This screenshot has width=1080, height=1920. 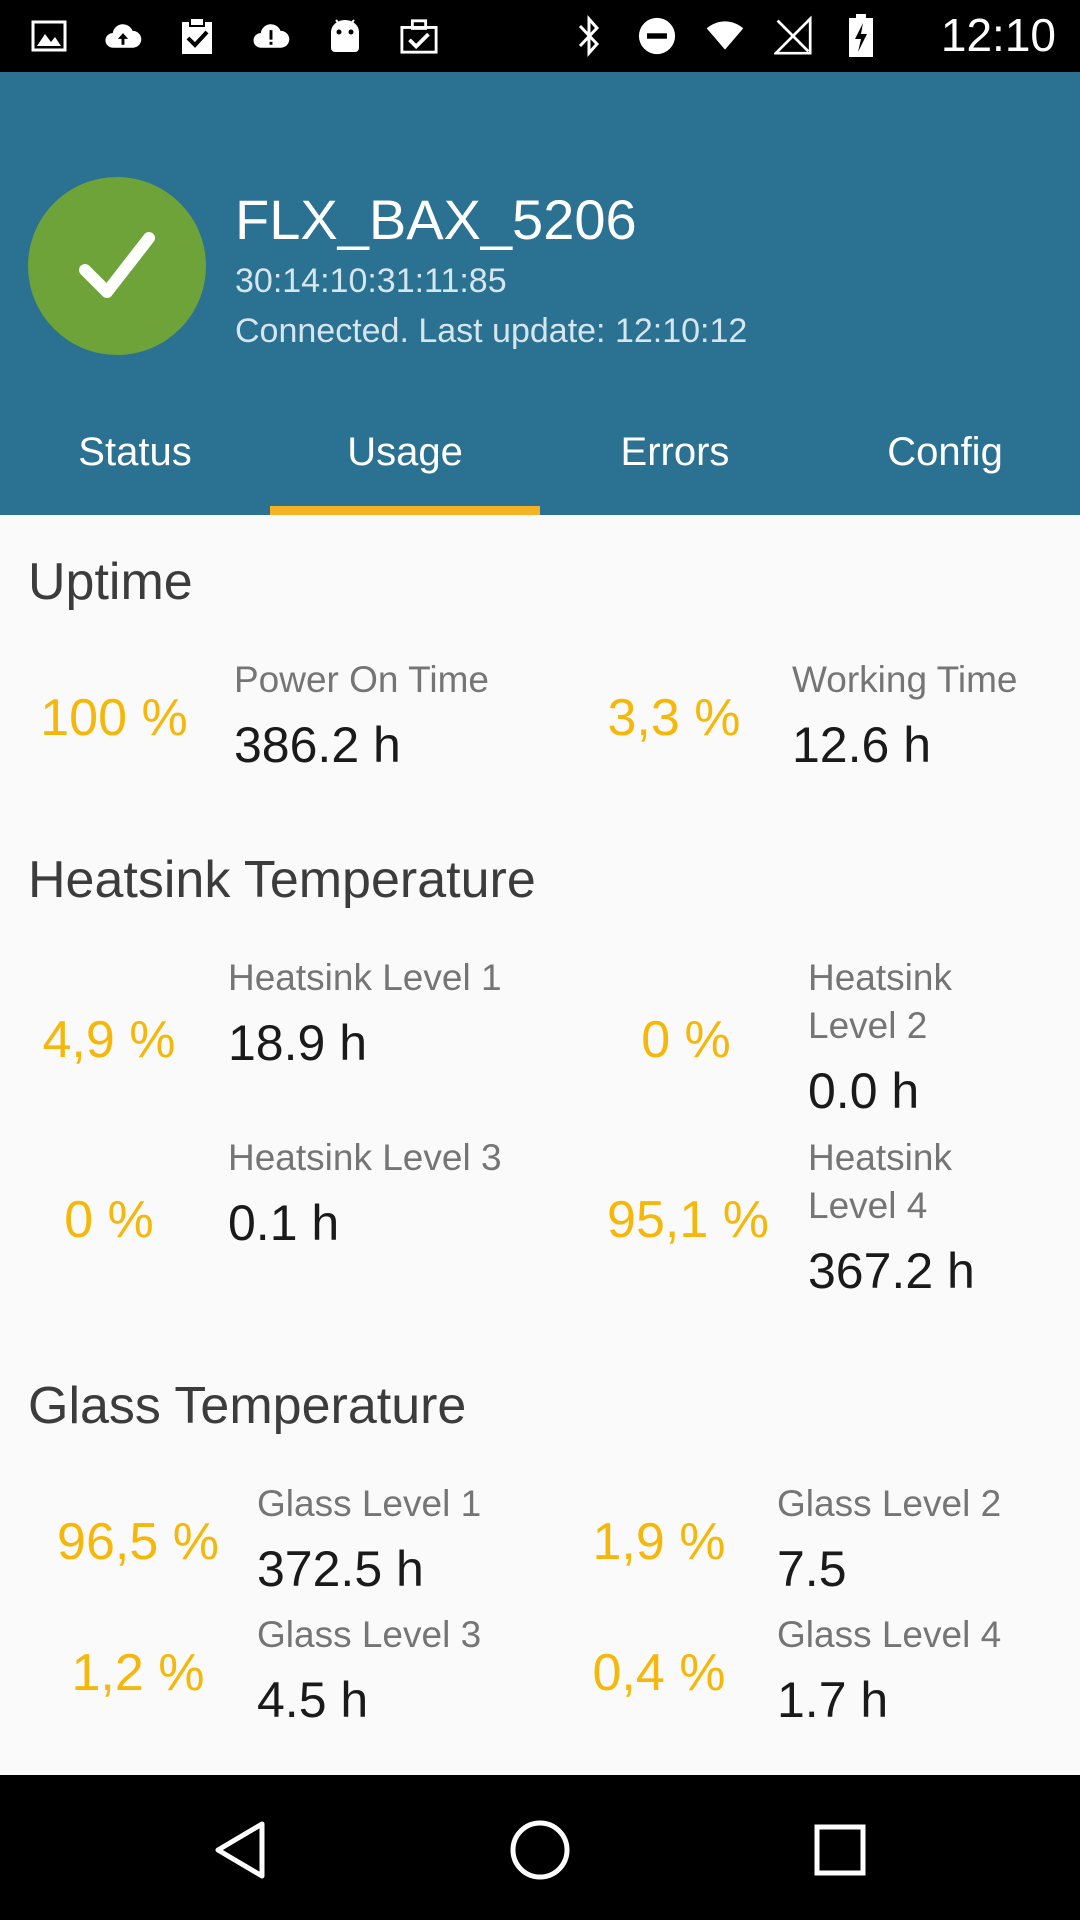 What do you see at coordinates (812, 1569) in the screenshot?
I see `glass-level2-value: 7.5` at bounding box center [812, 1569].